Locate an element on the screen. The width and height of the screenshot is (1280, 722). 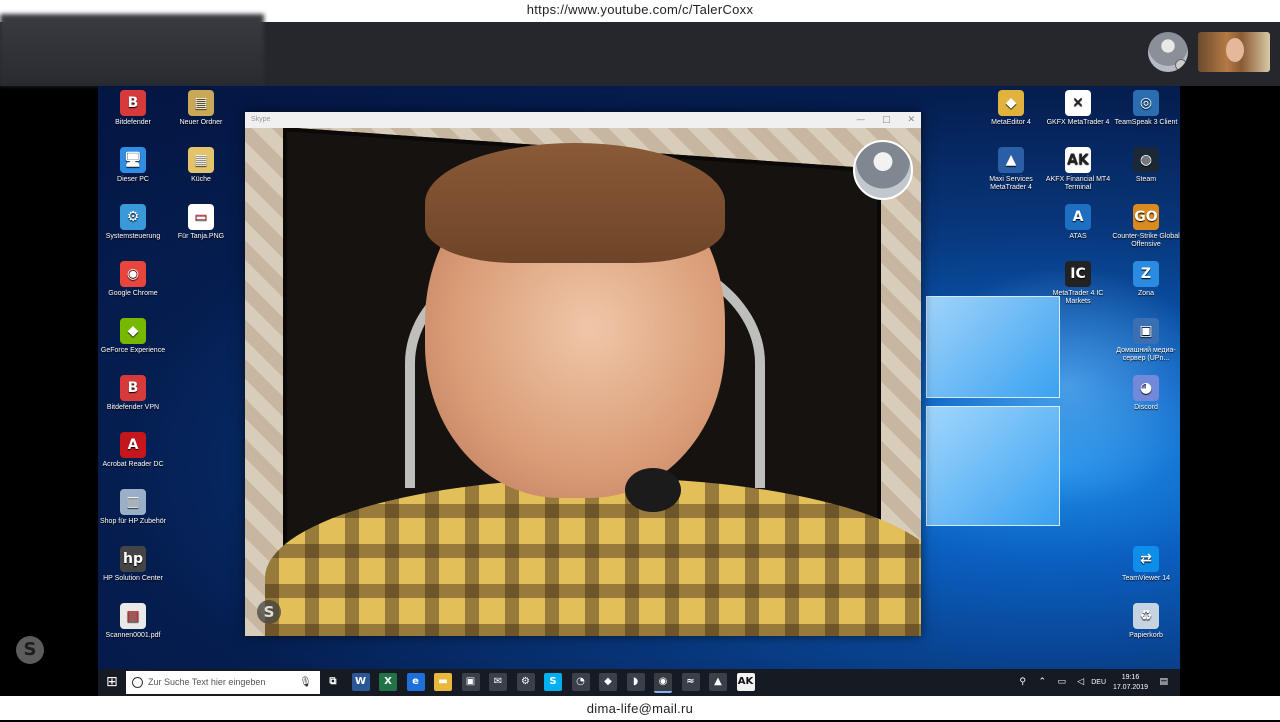
desktop-icon: ◎ TeamSpeak 3 Client is located at coordinates (1145, 108).